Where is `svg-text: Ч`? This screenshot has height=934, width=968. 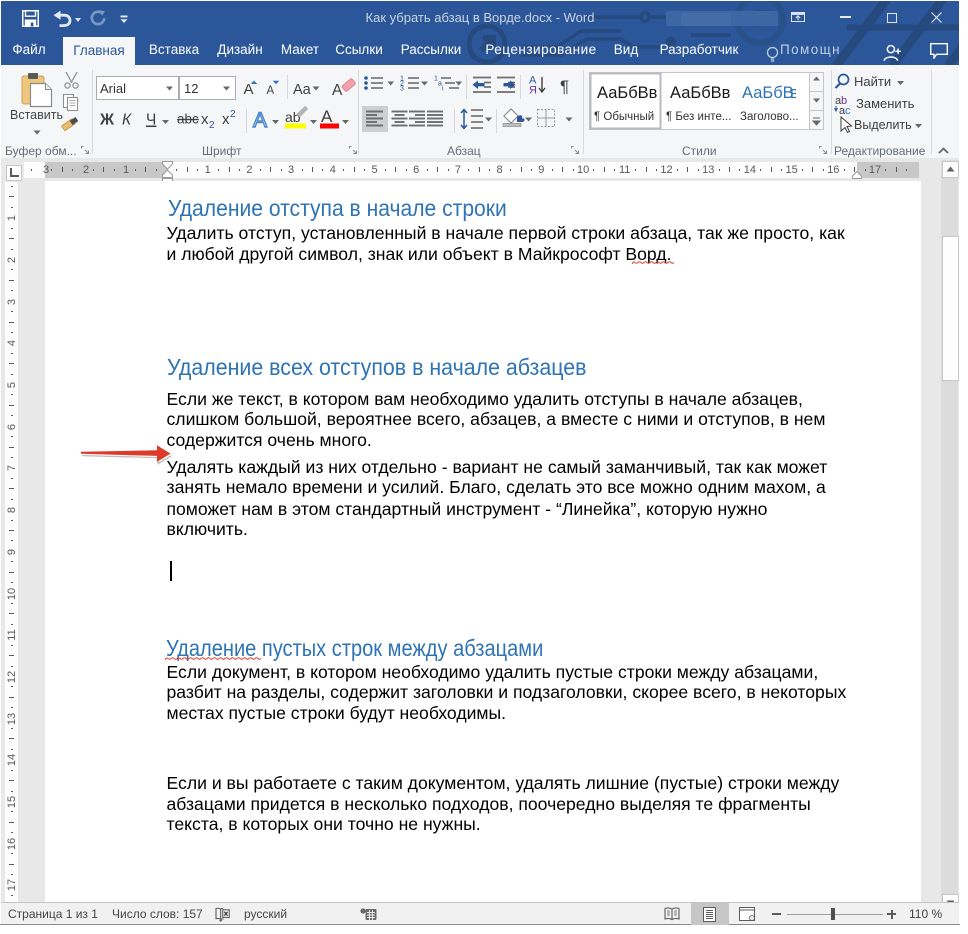
svg-text: Ч is located at coordinates (151, 120).